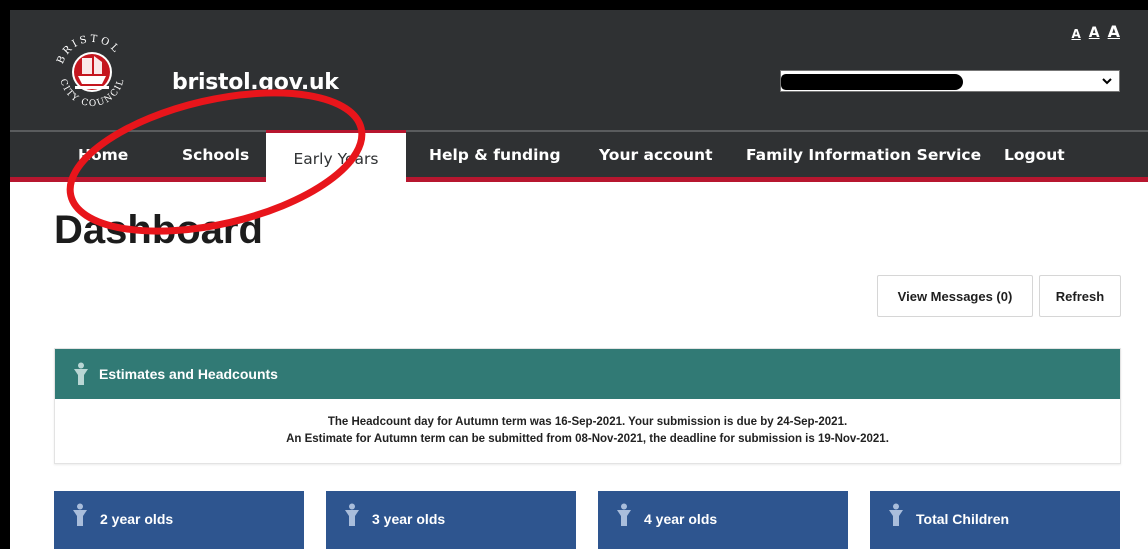 This screenshot has width=1148, height=549. I want to click on site-name: bristol.gov.uk, so click(255, 82).